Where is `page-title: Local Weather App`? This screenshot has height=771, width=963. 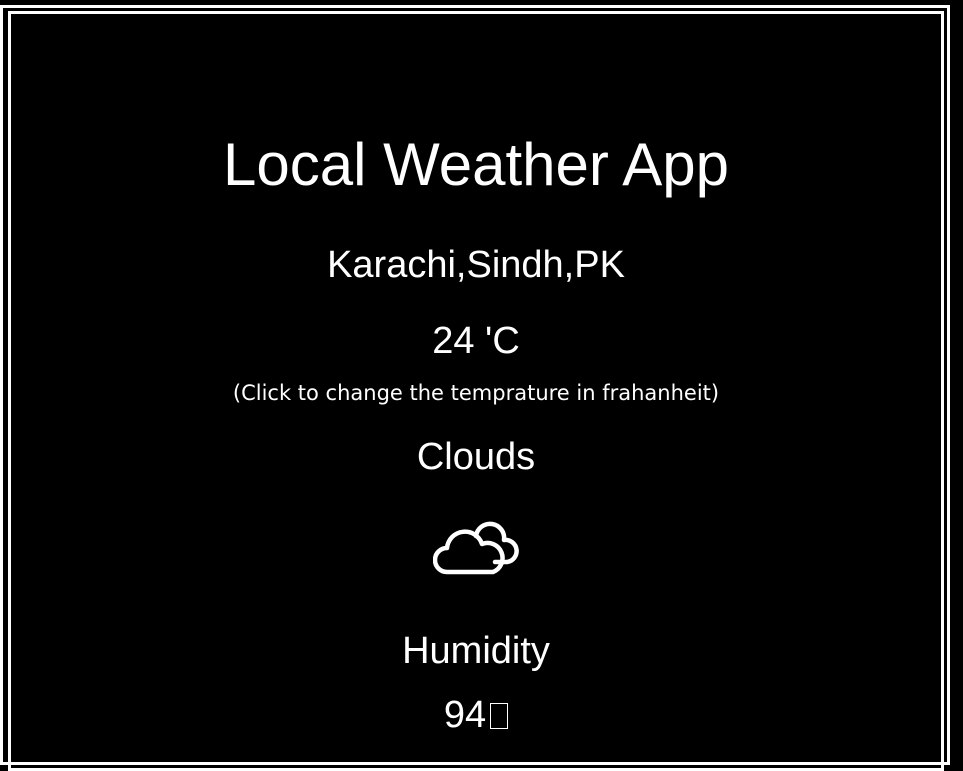
page-title: Local Weather App is located at coordinates (476, 164).